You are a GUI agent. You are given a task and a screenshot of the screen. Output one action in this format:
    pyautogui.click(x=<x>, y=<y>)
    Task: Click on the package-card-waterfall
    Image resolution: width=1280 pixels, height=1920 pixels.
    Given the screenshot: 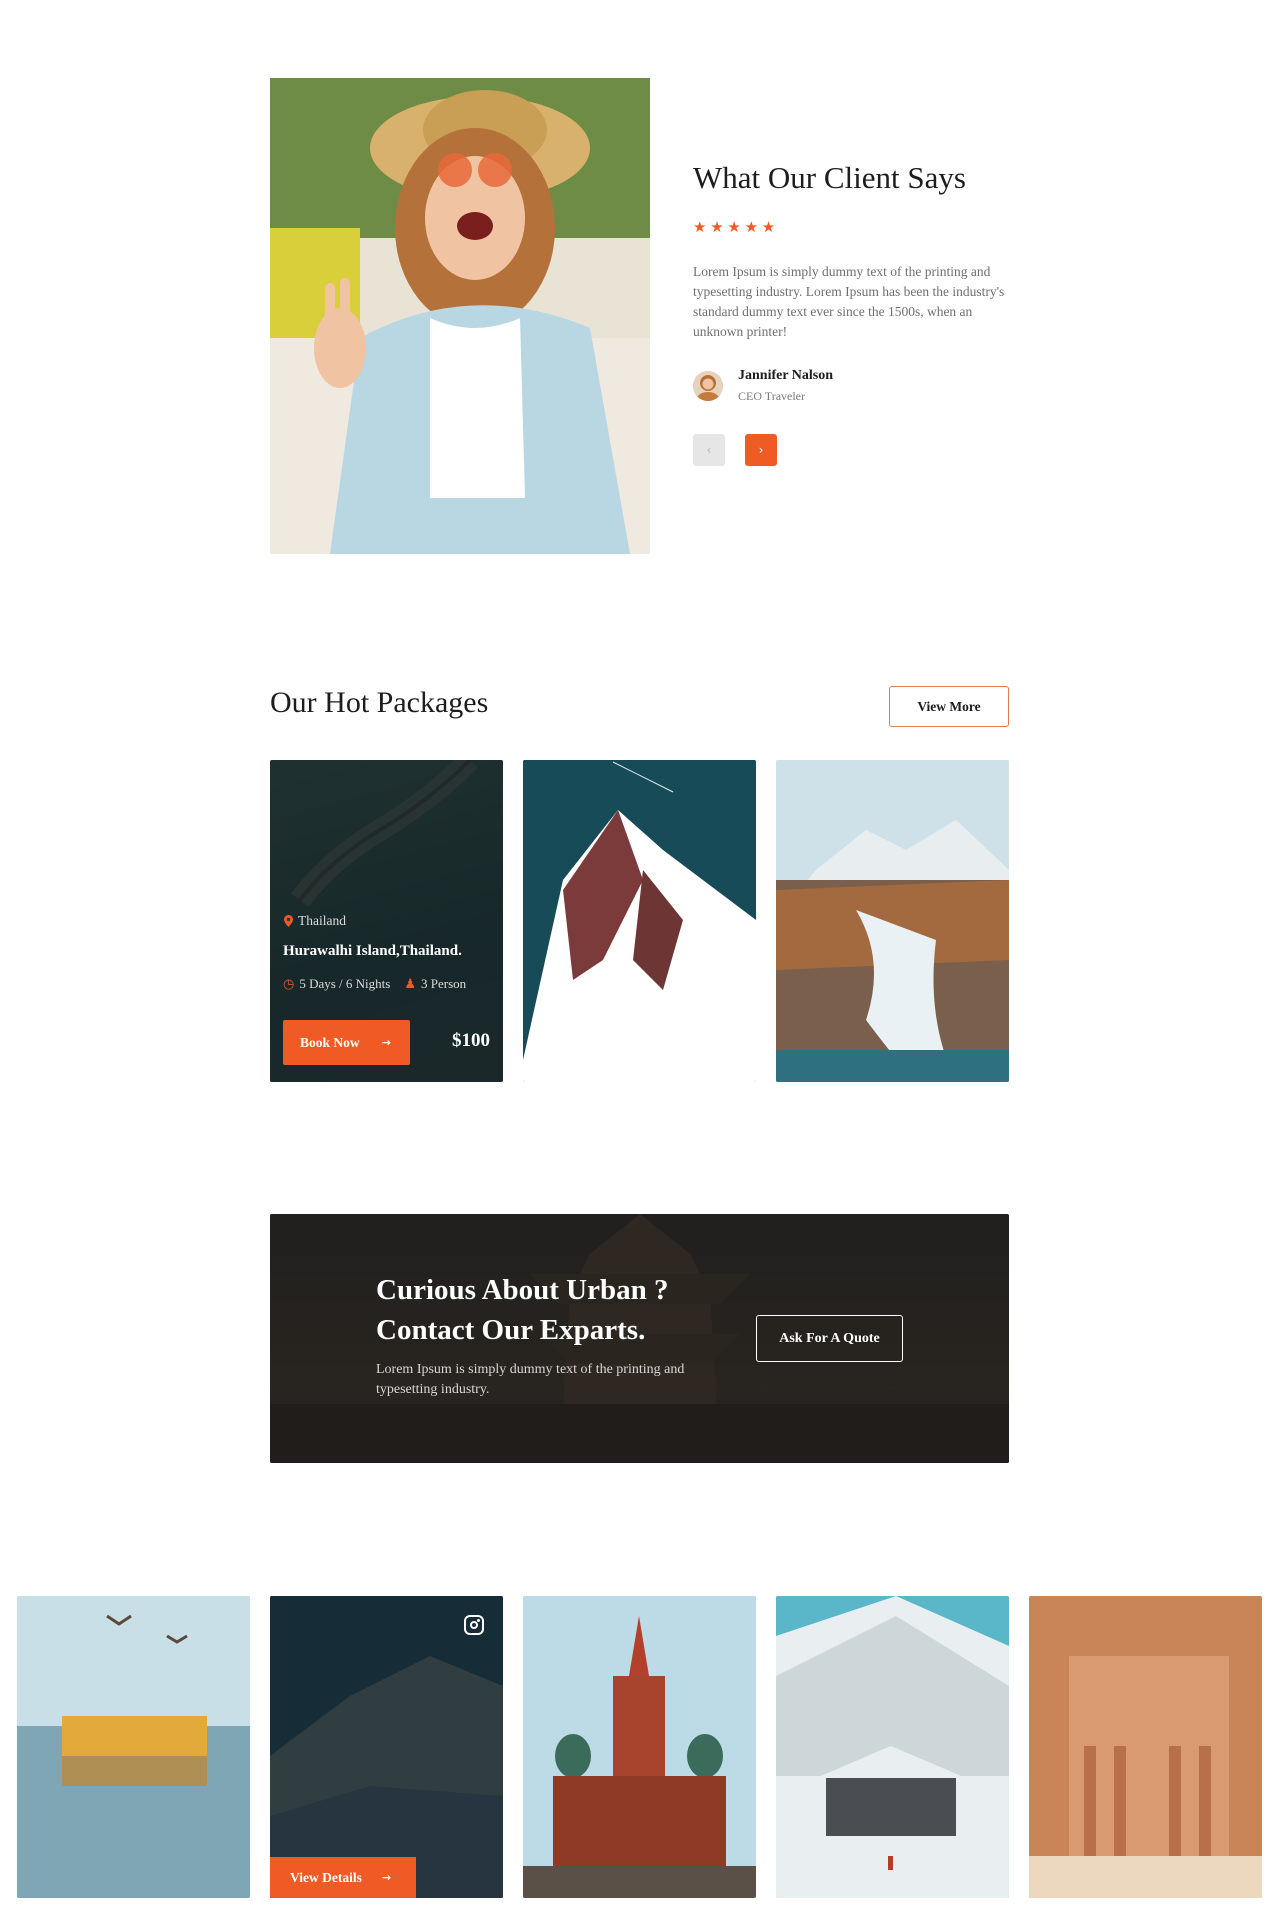 What is the action you would take?
    pyautogui.click(x=892, y=921)
    